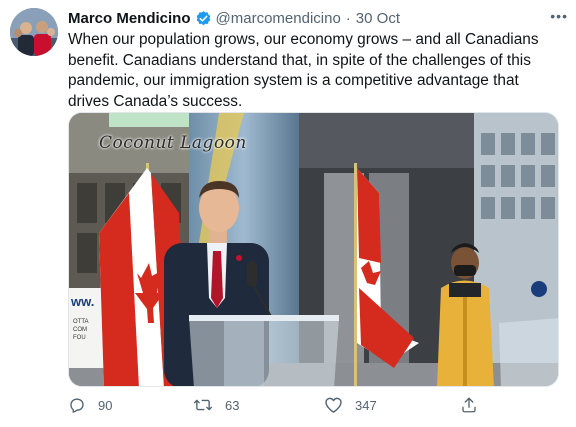 The image size is (576, 427). I want to click on retweet-icon, so click(209, 405).